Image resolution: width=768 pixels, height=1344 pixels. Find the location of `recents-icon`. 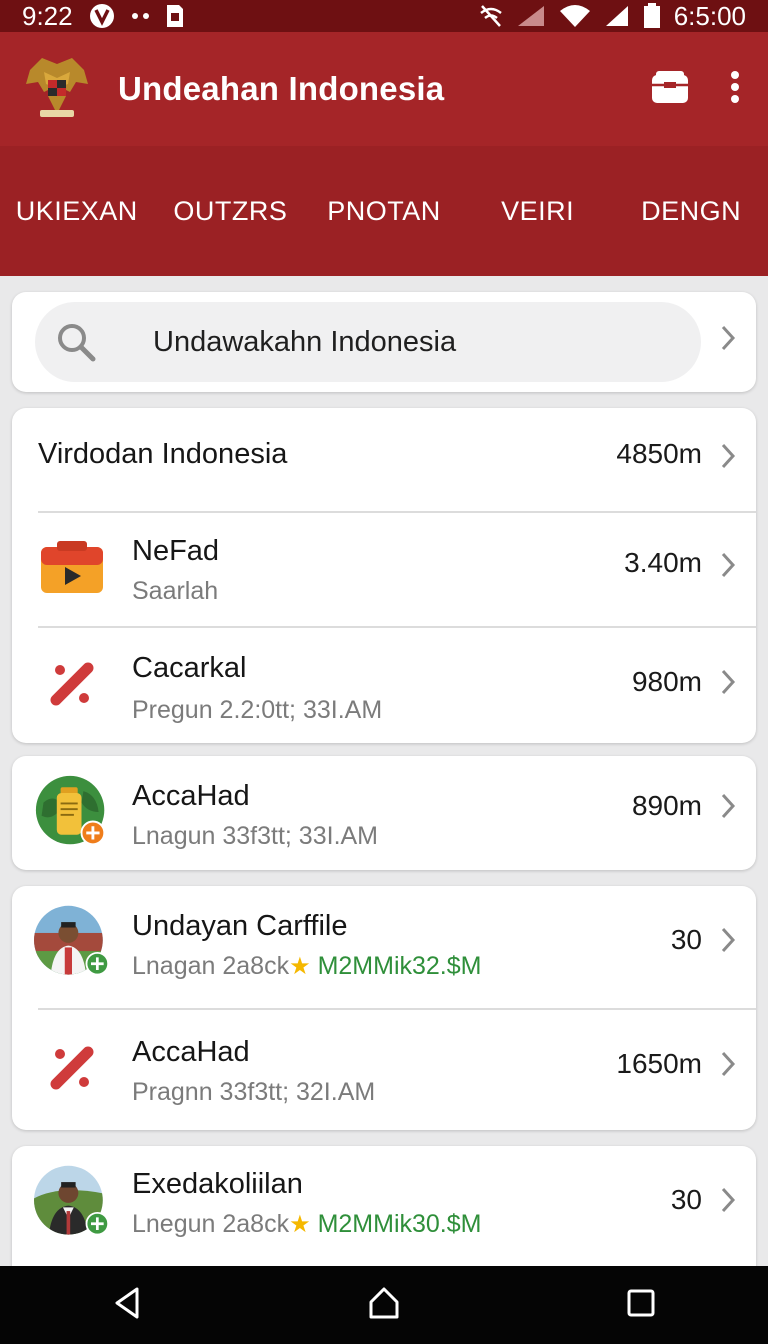

recents-icon is located at coordinates (641, 1305).